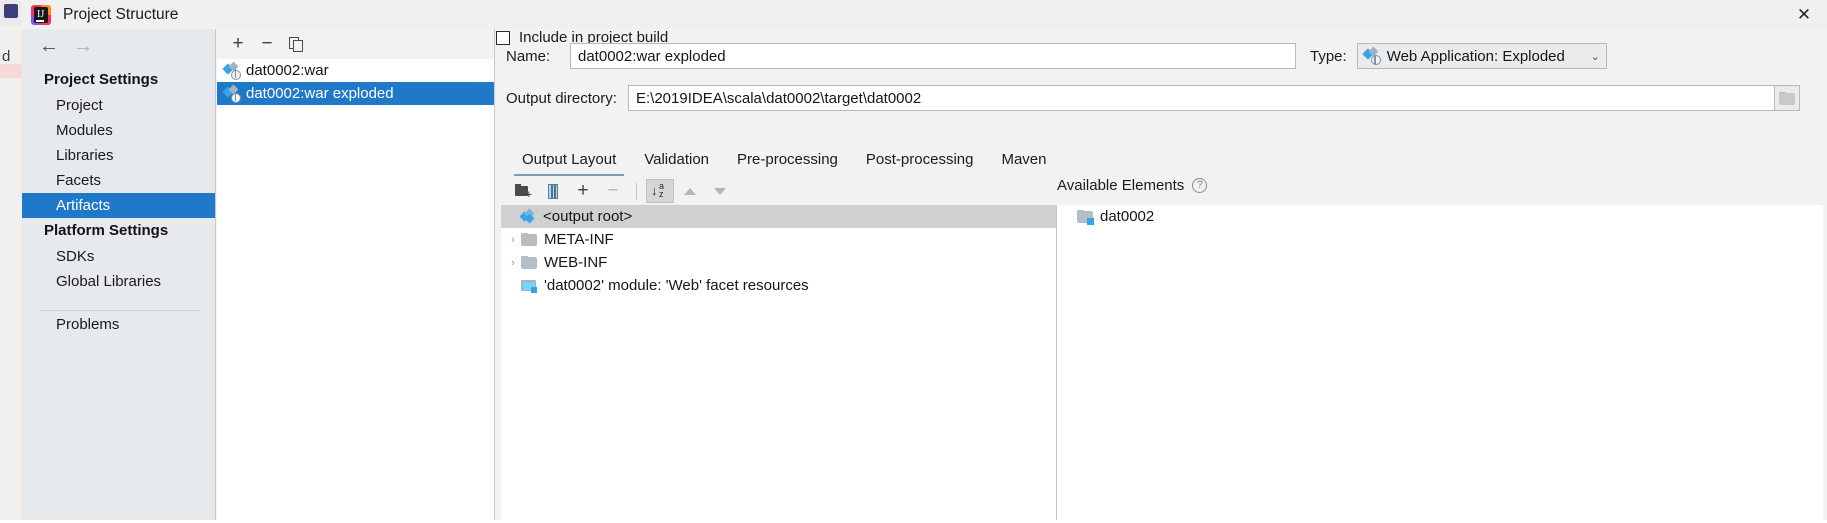  I want to click on artifact-list-item-selected: dat0002:war exploded, so click(355, 93).